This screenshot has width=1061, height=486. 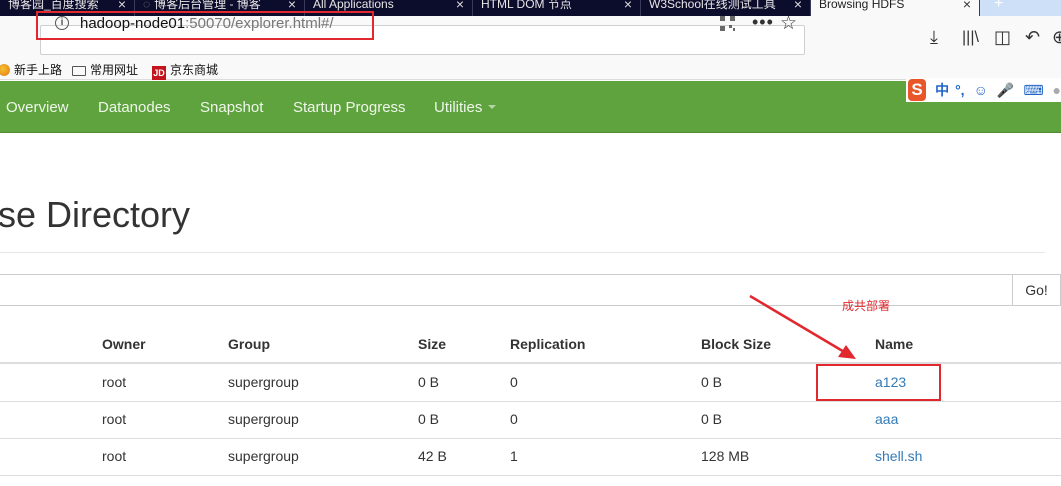 I want to click on column-header-block-size: Block Size, so click(x=736, y=344).